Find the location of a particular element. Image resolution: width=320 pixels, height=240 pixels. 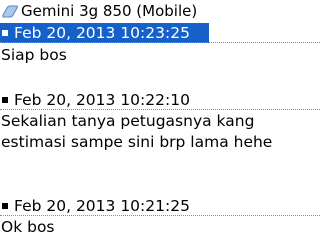

message-timestamp: Feb 20, 2013 10:22:10 is located at coordinates (102, 100).